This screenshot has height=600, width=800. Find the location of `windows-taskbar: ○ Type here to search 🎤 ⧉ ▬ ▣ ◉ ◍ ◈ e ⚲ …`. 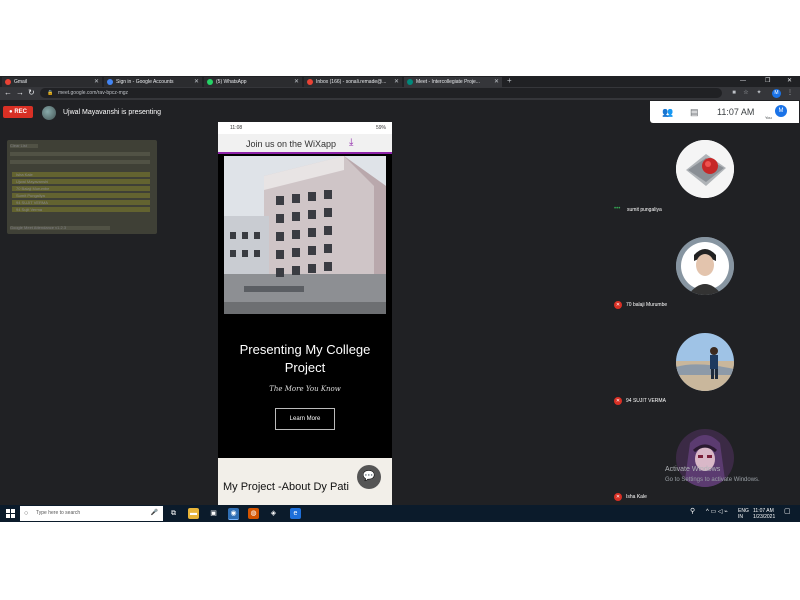

windows-taskbar: ○ Type here to search 🎤 ⧉ ▬ ▣ ◉ ◍ ◈ e ⚲ … is located at coordinates (400, 513).